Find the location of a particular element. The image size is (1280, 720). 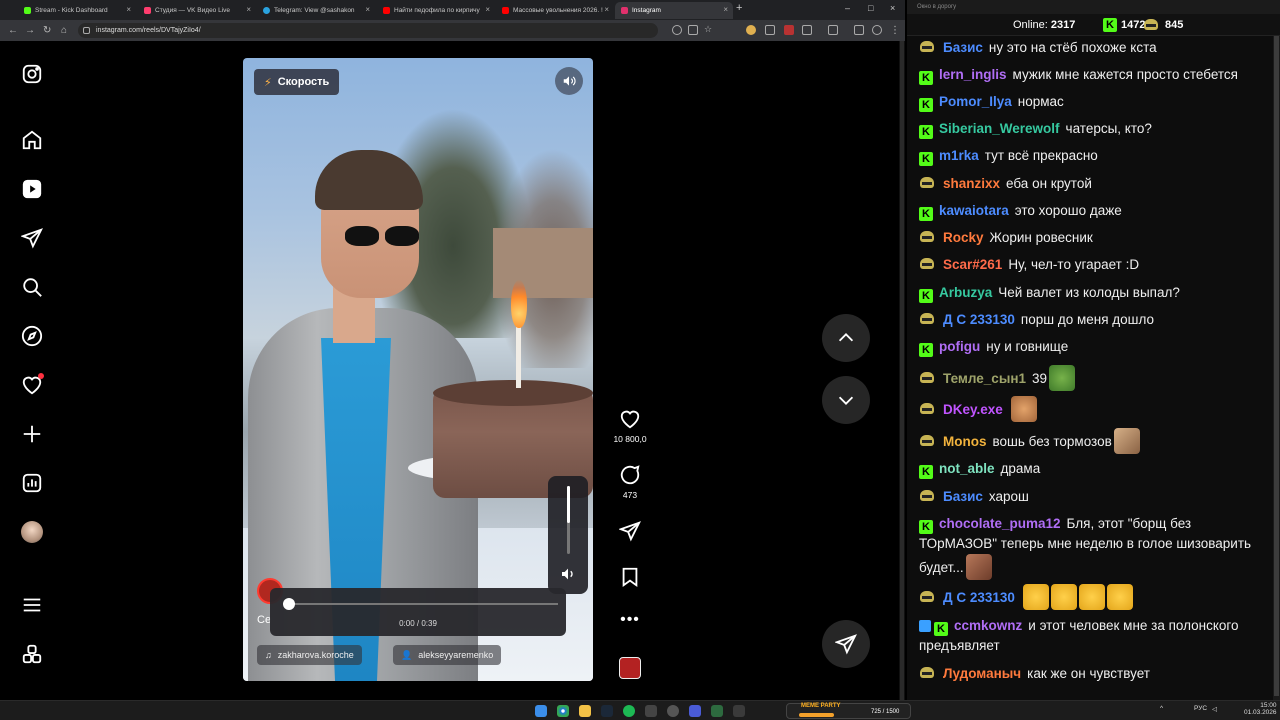

back-icon: ← is located at coordinates (13, 30).